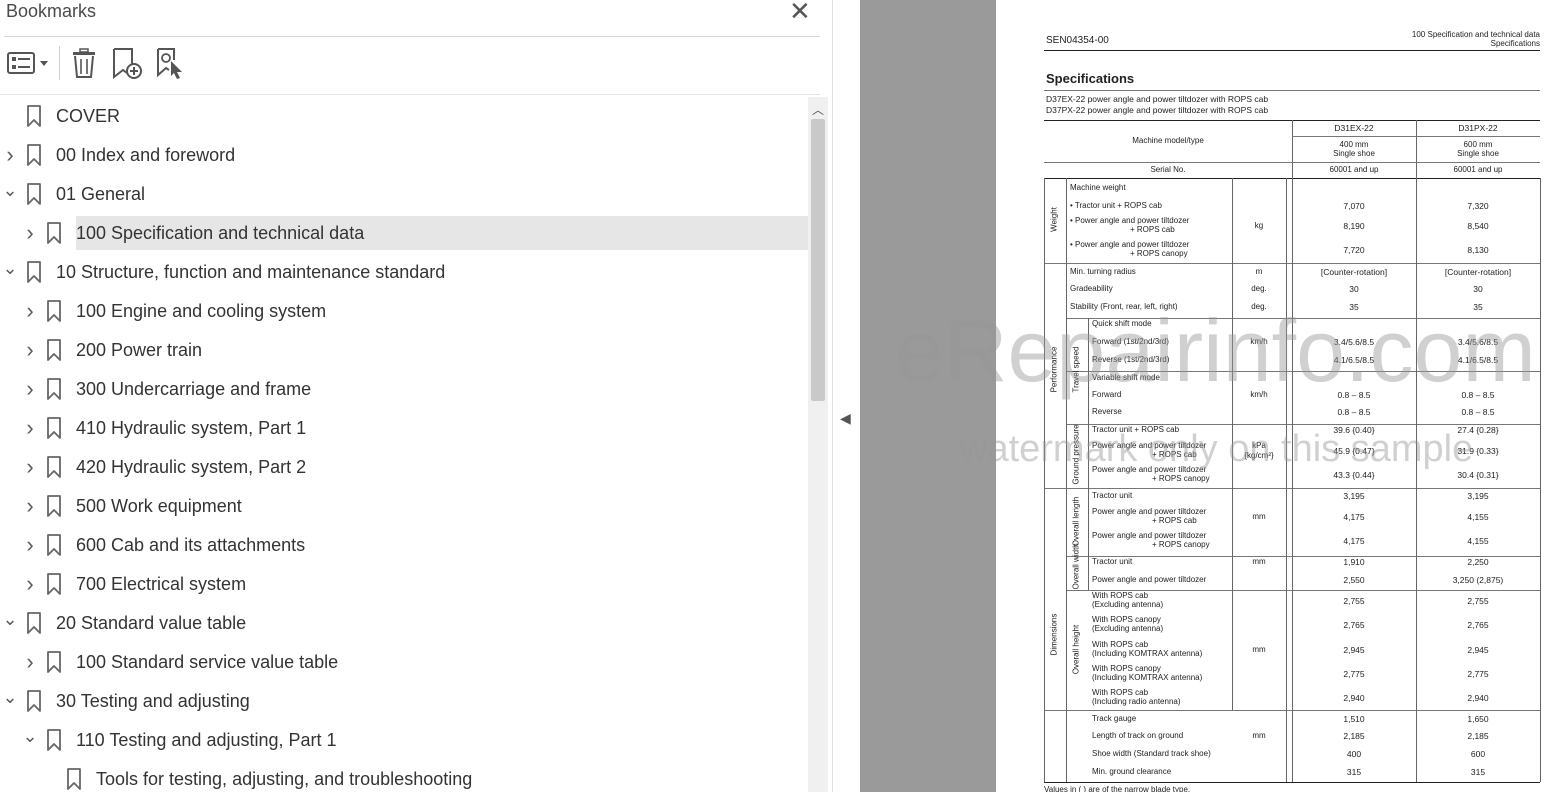 The width and height of the screenshot is (1568, 792). I want to click on bookmark-item: ⌄ 110 Testing and adjusting, Part 1, so click(404, 740).